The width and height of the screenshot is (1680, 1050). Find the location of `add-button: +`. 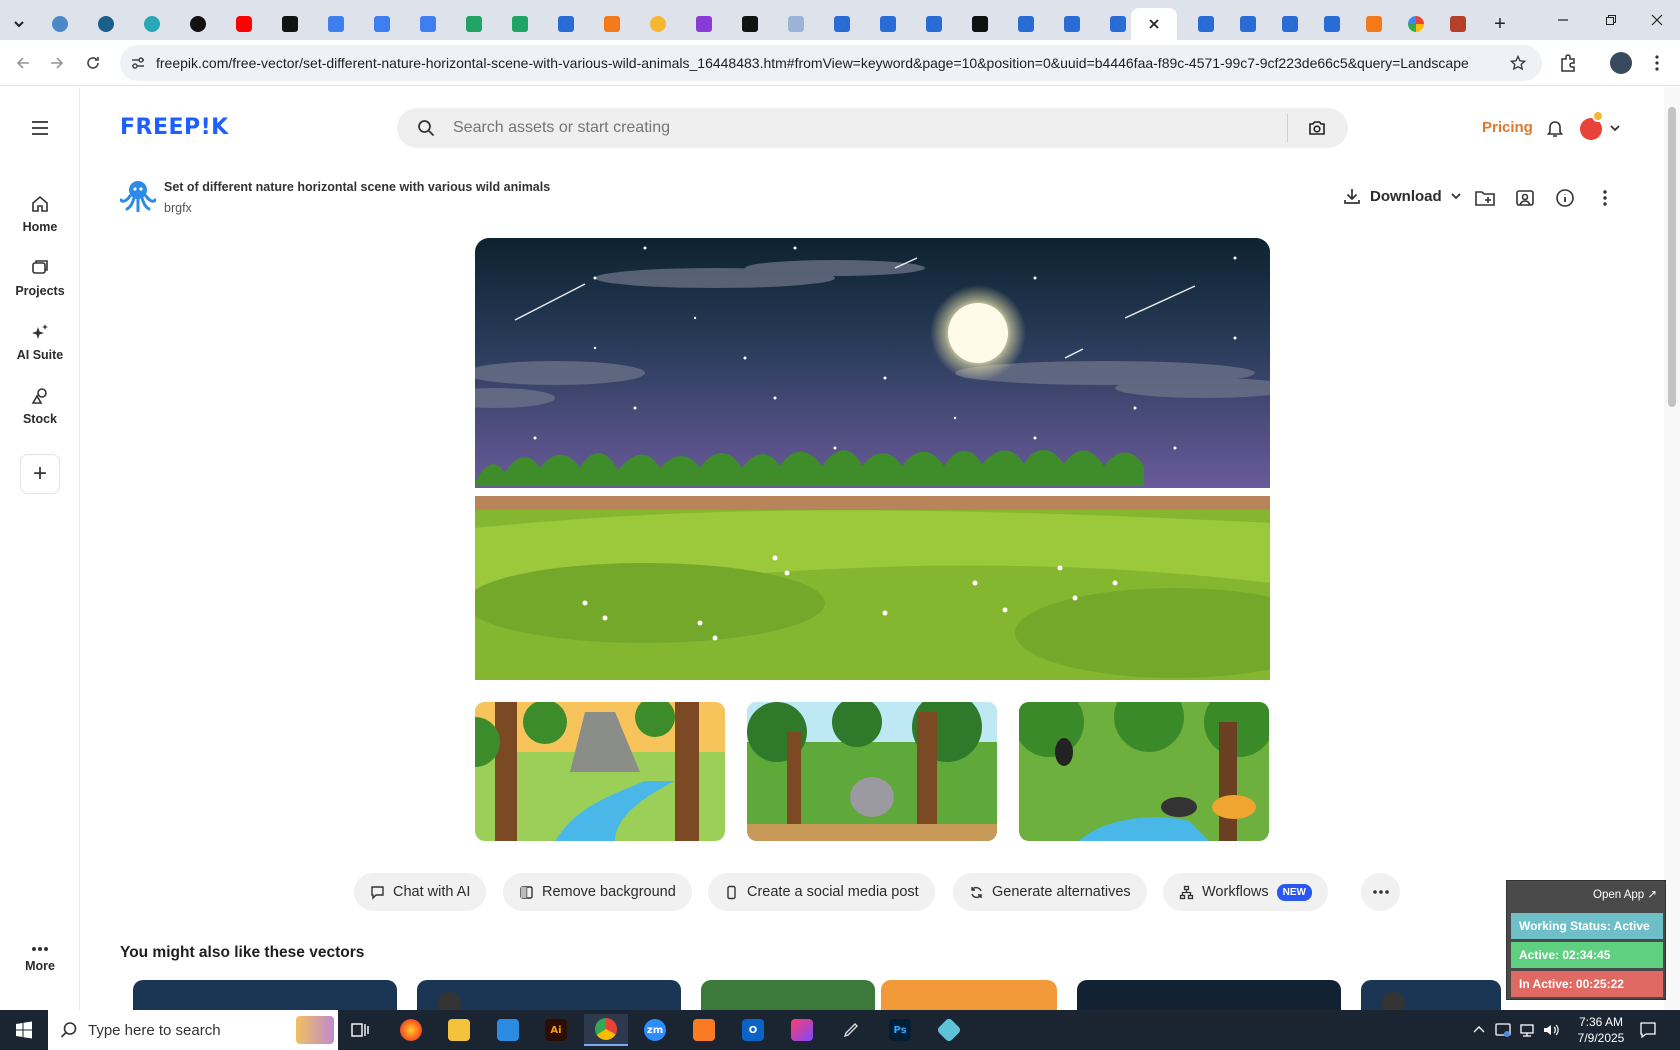

add-button: + is located at coordinates (40, 474).